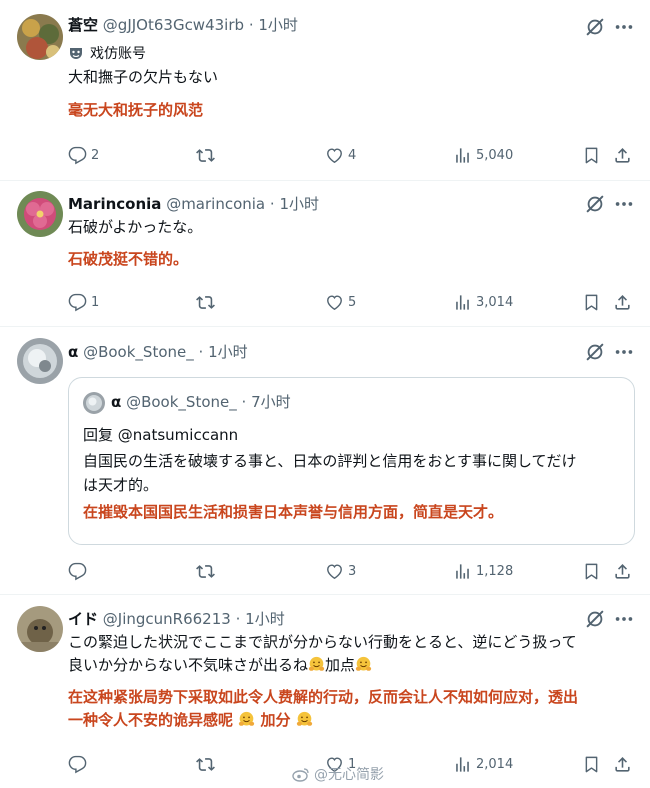 This screenshot has height=788, width=650. I want to click on views-button: 3,014, so click(483, 302).